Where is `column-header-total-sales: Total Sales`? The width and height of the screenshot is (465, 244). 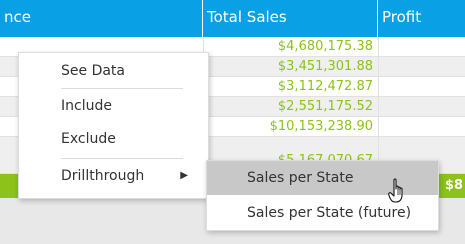 column-header-total-sales: Total Sales is located at coordinates (290, 18).